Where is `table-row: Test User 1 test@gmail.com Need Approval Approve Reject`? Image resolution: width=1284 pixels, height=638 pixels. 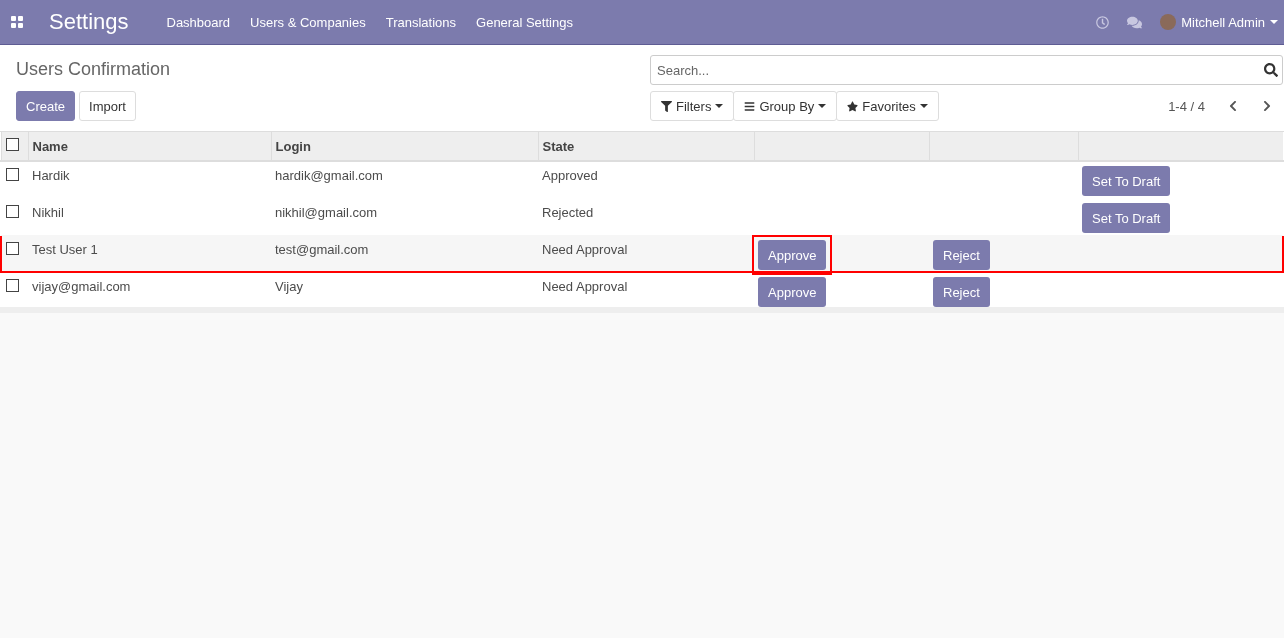 table-row: Test User 1 test@gmail.com Need Approval Approve Reject is located at coordinates (642, 253).